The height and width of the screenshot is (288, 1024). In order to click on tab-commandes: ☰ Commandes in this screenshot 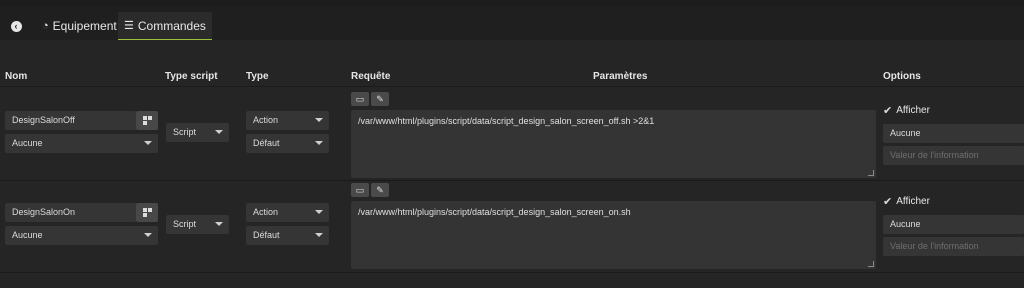, I will do `click(165, 26)`.